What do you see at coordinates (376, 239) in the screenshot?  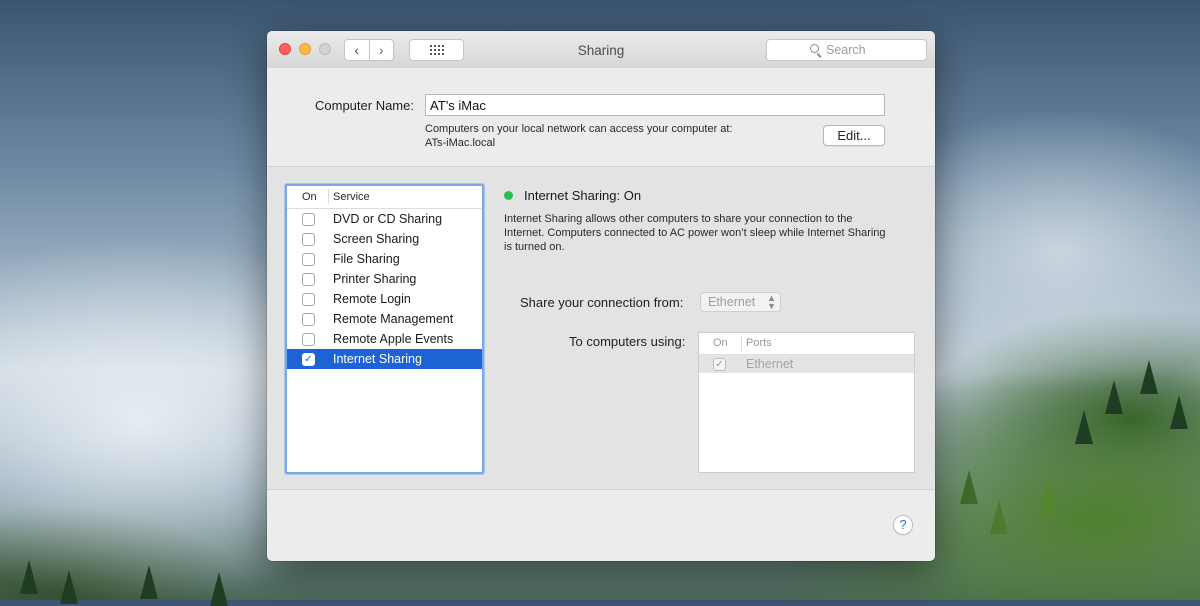 I see `service-label: Screen Sharing` at bounding box center [376, 239].